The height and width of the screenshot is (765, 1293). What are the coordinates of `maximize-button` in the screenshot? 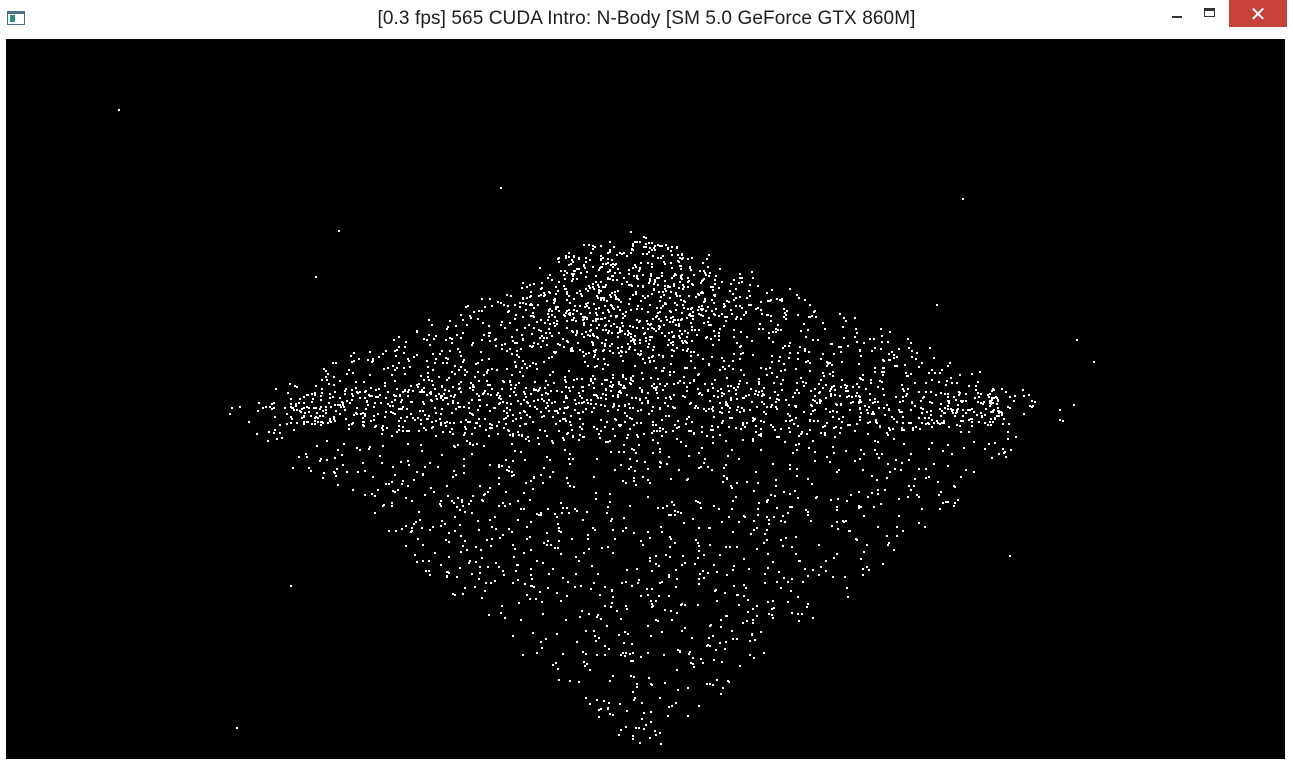 It's located at (1210, 14).